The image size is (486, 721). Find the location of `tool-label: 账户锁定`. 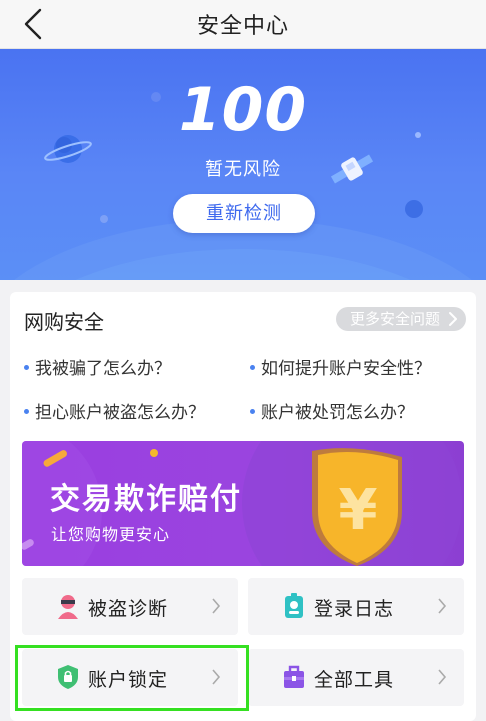

tool-label: 账户锁定 is located at coordinates (128, 680).